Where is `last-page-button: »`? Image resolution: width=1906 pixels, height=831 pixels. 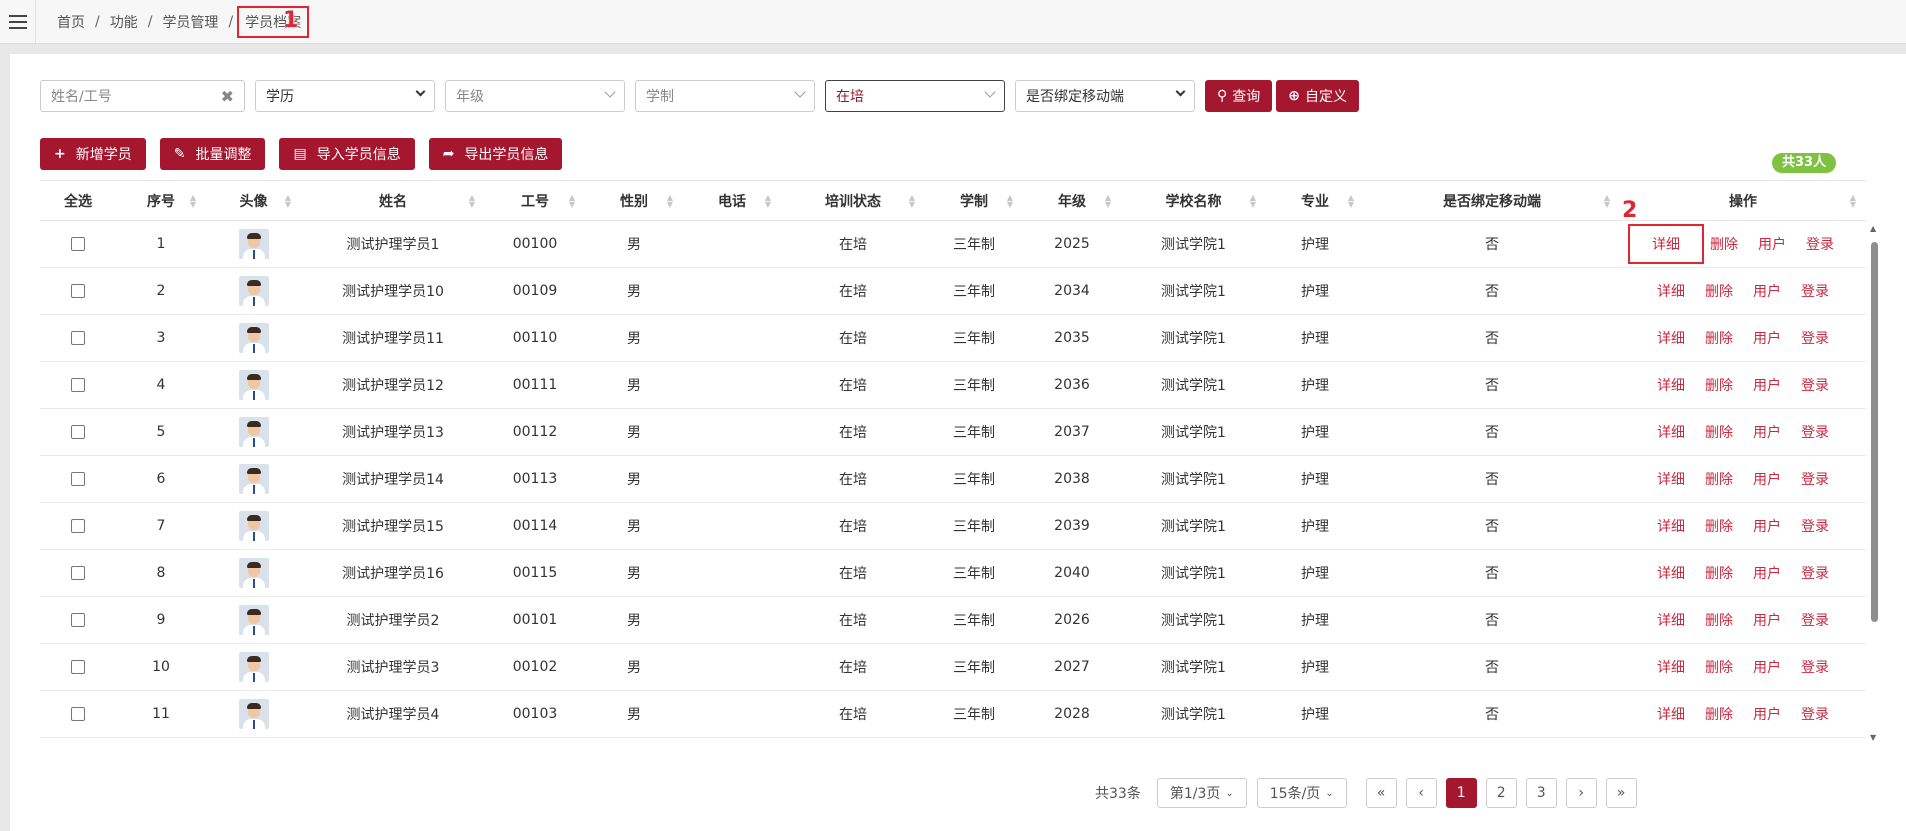
last-page-button: » is located at coordinates (1621, 793).